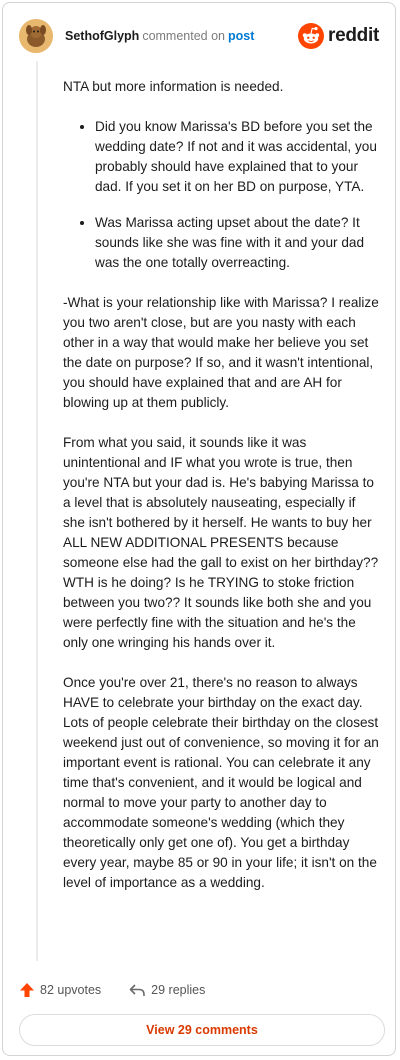 The width and height of the screenshot is (400, 1060). I want to click on comment-intro: NTA but more information is needed., so click(173, 86).